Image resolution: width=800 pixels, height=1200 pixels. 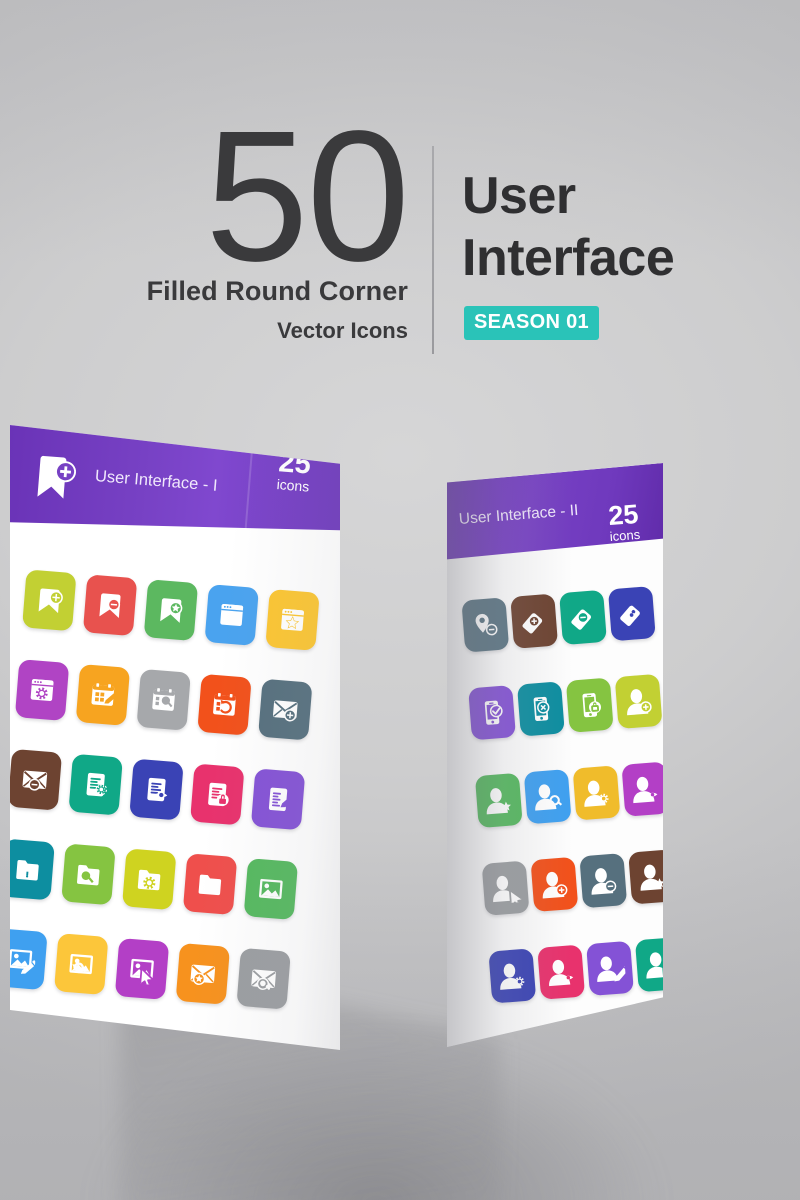 What do you see at coordinates (307, 196) in the screenshot?
I see `icon-count-number: 50` at bounding box center [307, 196].